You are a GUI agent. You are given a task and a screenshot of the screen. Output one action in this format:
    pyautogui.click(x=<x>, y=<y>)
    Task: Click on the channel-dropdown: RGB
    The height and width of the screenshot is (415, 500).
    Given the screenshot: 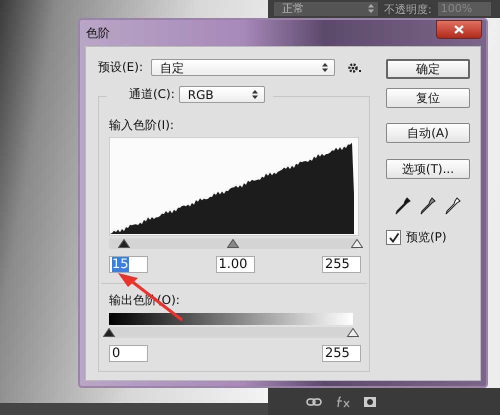 What is the action you would take?
    pyautogui.click(x=221, y=94)
    